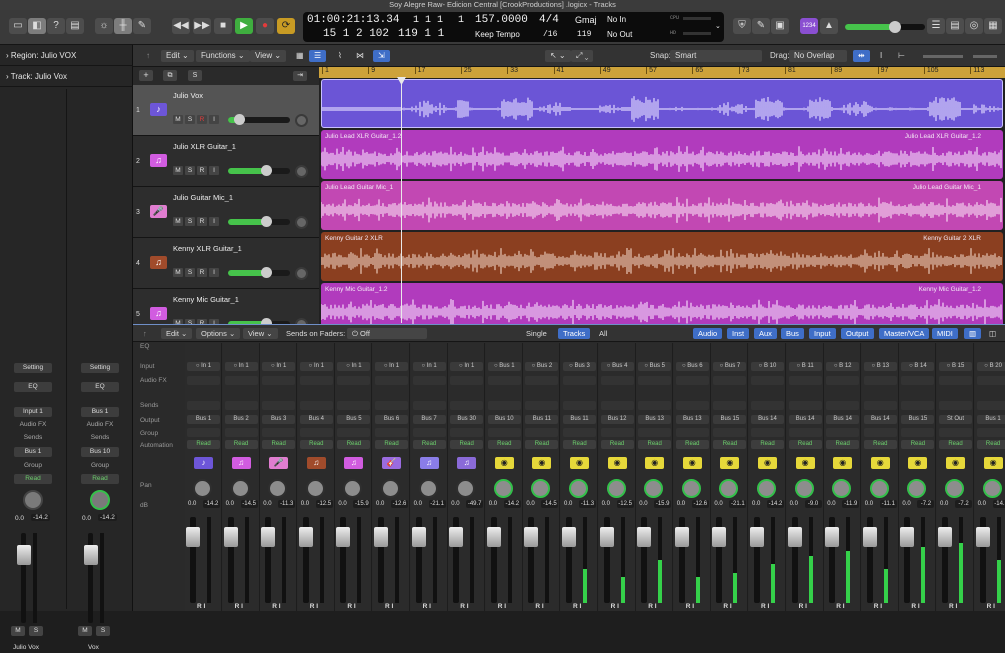 The height and width of the screenshot is (653, 1005). I want to click on flex-icon: ⋈, so click(360, 56).